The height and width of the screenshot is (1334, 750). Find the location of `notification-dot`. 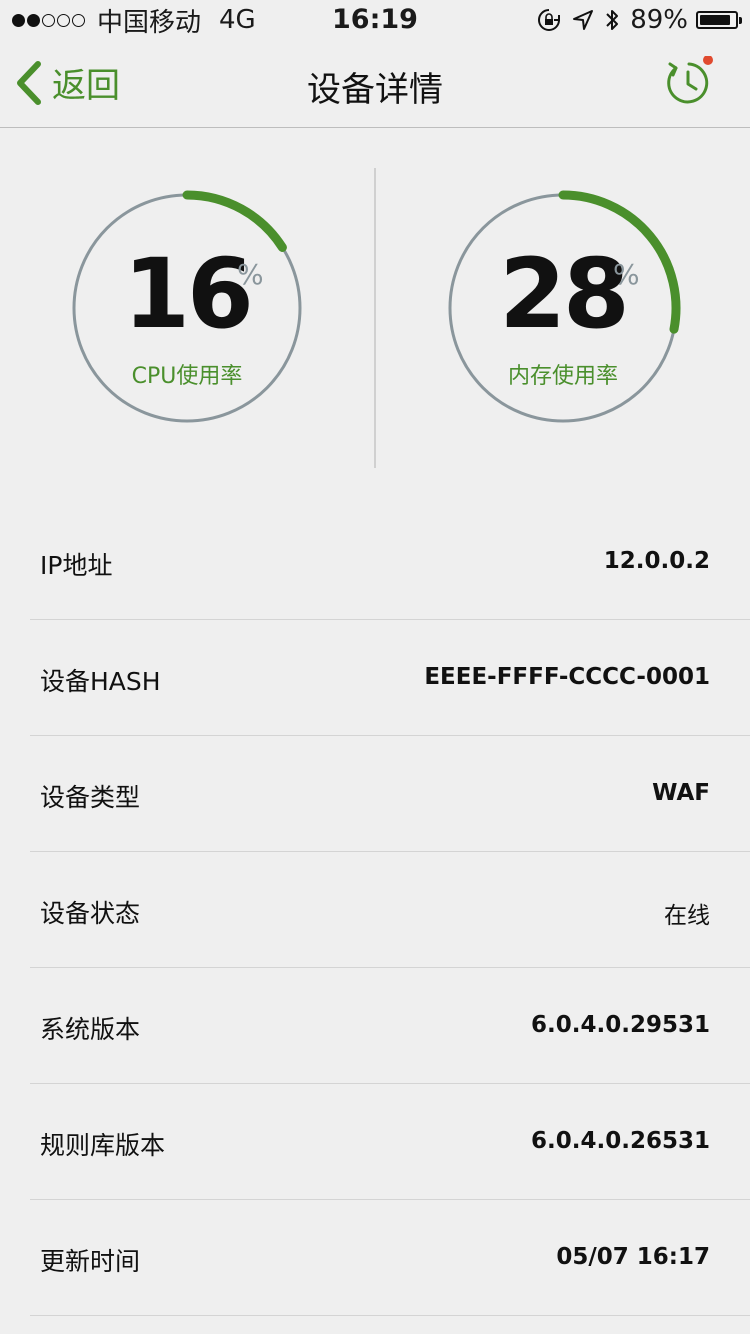

notification-dot is located at coordinates (708, 60).